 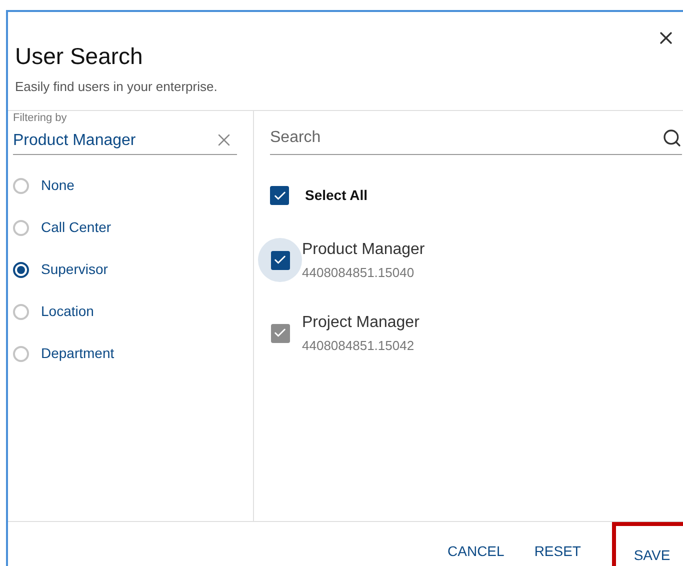 I want to click on select-all-label: Select All, so click(x=336, y=195).